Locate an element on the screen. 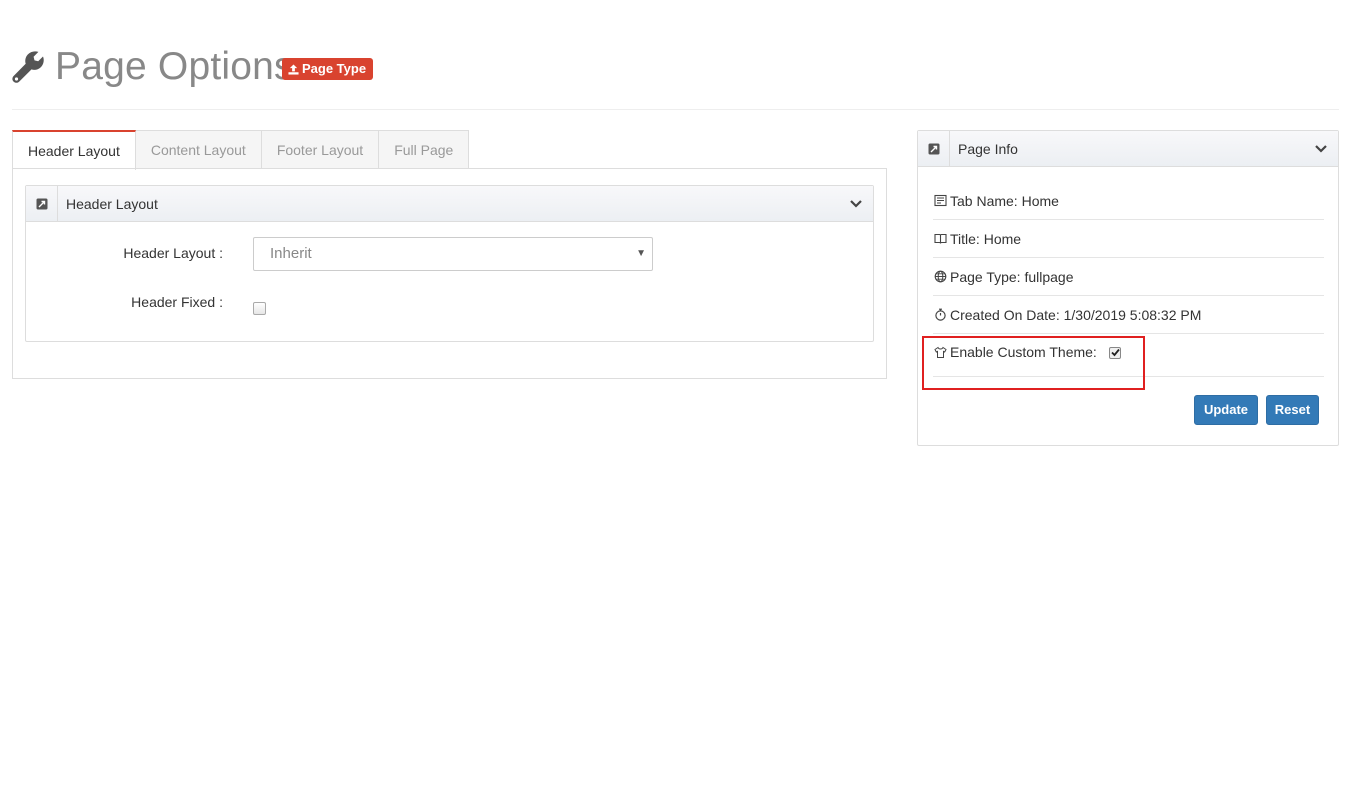 This screenshot has height=811, width=1350. created-date-text: Created On Date: 1/30/2019 5:08:32 PM is located at coordinates (1076, 314).